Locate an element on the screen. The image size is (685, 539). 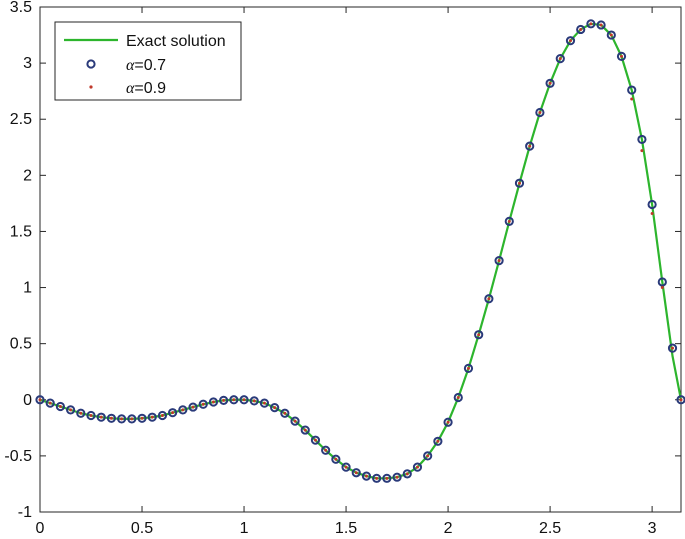
x-tick-label: 2.5 is located at coordinates (550, 528).